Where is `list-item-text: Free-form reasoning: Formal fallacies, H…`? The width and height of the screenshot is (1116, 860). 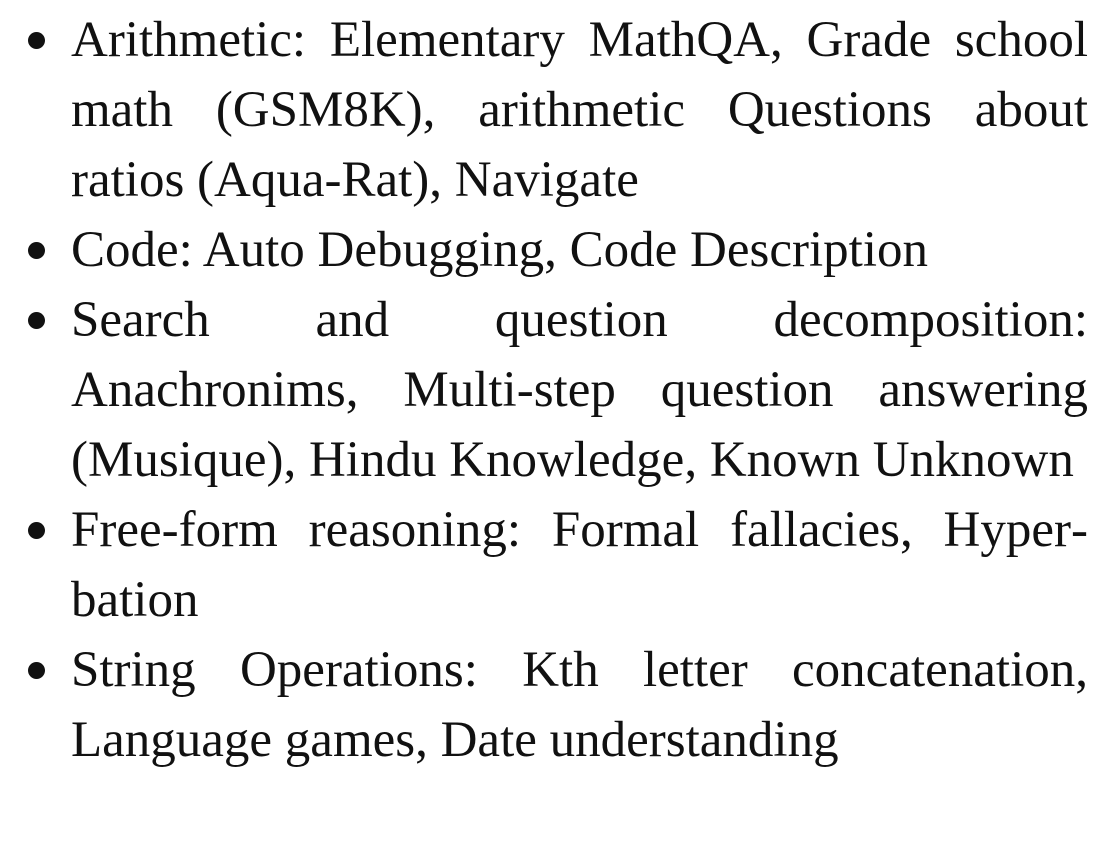 list-item-text: Free-form reasoning: Formal fallacies, H… is located at coordinates (579, 565).